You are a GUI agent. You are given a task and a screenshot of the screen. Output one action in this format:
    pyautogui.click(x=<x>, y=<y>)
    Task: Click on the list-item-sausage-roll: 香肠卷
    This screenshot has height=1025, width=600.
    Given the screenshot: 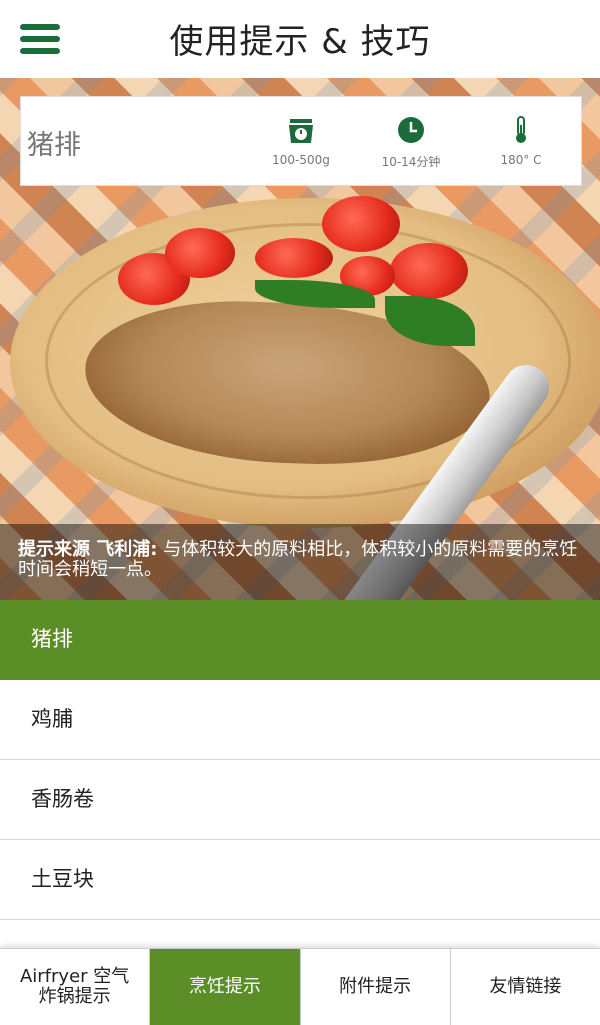 What is the action you would take?
    pyautogui.click(x=300, y=800)
    